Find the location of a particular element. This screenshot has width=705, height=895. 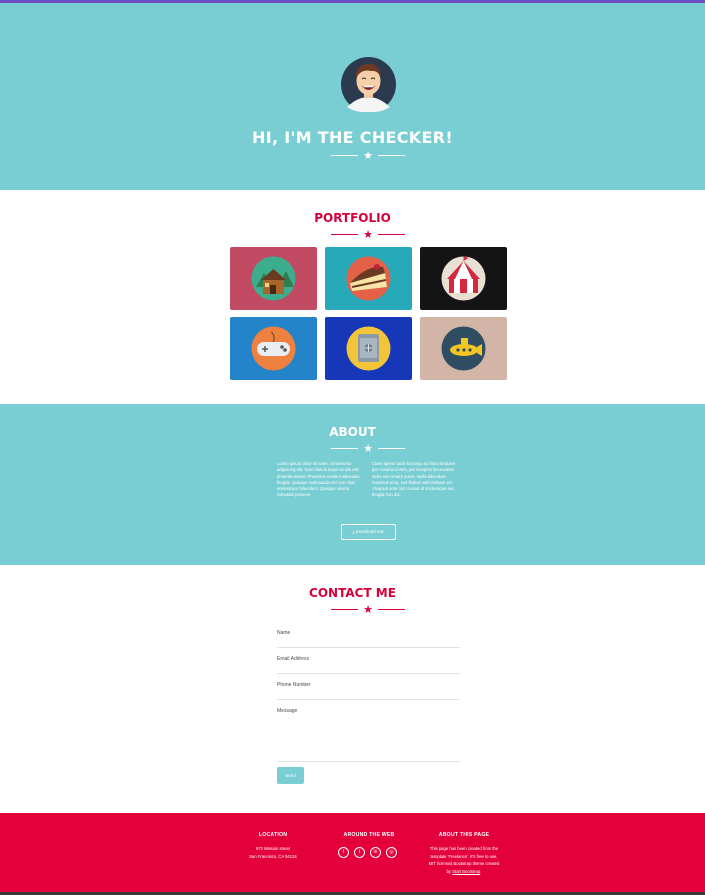

footer-web-title: AROUND THE WEB is located at coordinates (369, 835).